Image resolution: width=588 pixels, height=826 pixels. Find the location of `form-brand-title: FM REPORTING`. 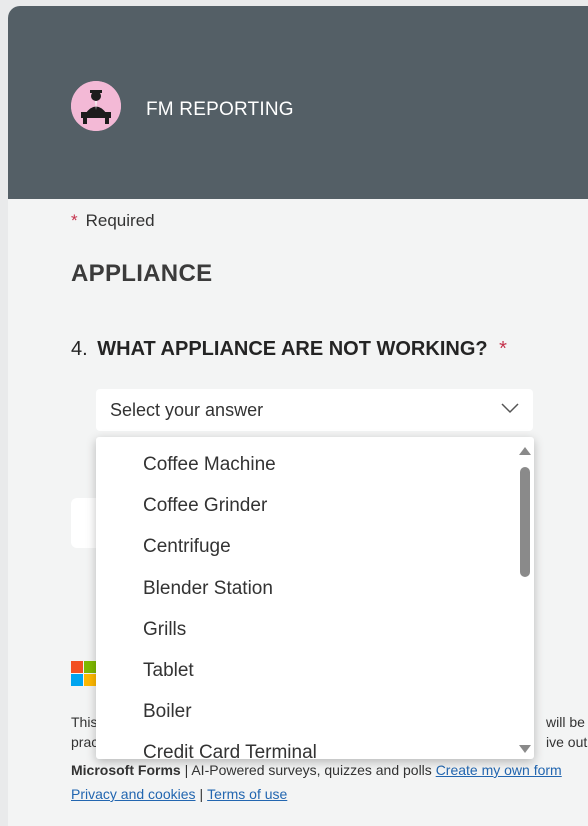

form-brand-title: FM REPORTING is located at coordinates (220, 109).